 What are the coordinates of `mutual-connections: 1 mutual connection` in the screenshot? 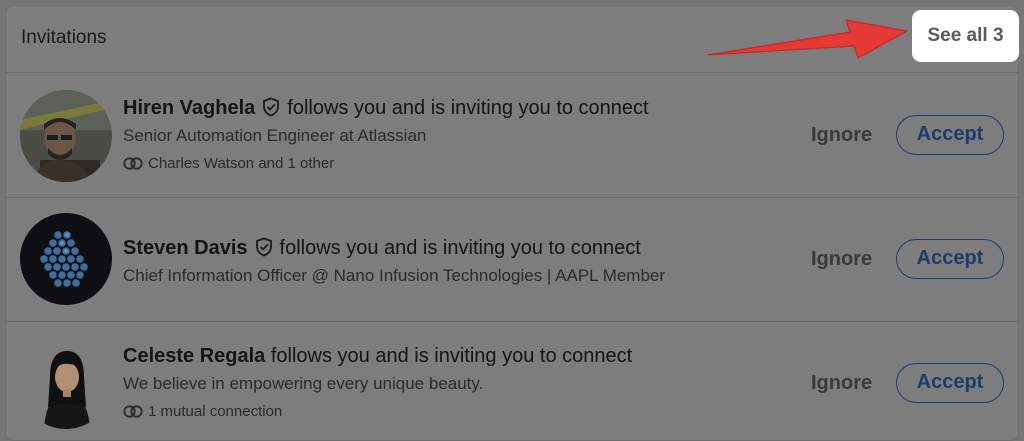 It's located at (202, 411).